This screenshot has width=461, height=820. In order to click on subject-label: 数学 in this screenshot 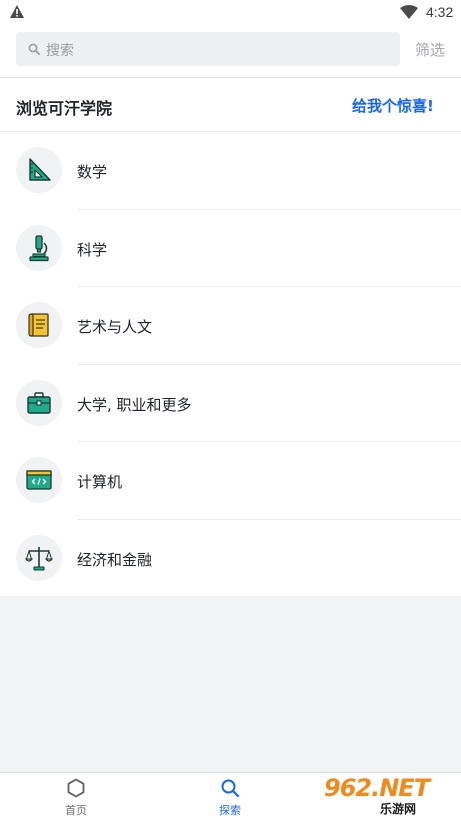, I will do `click(92, 172)`.